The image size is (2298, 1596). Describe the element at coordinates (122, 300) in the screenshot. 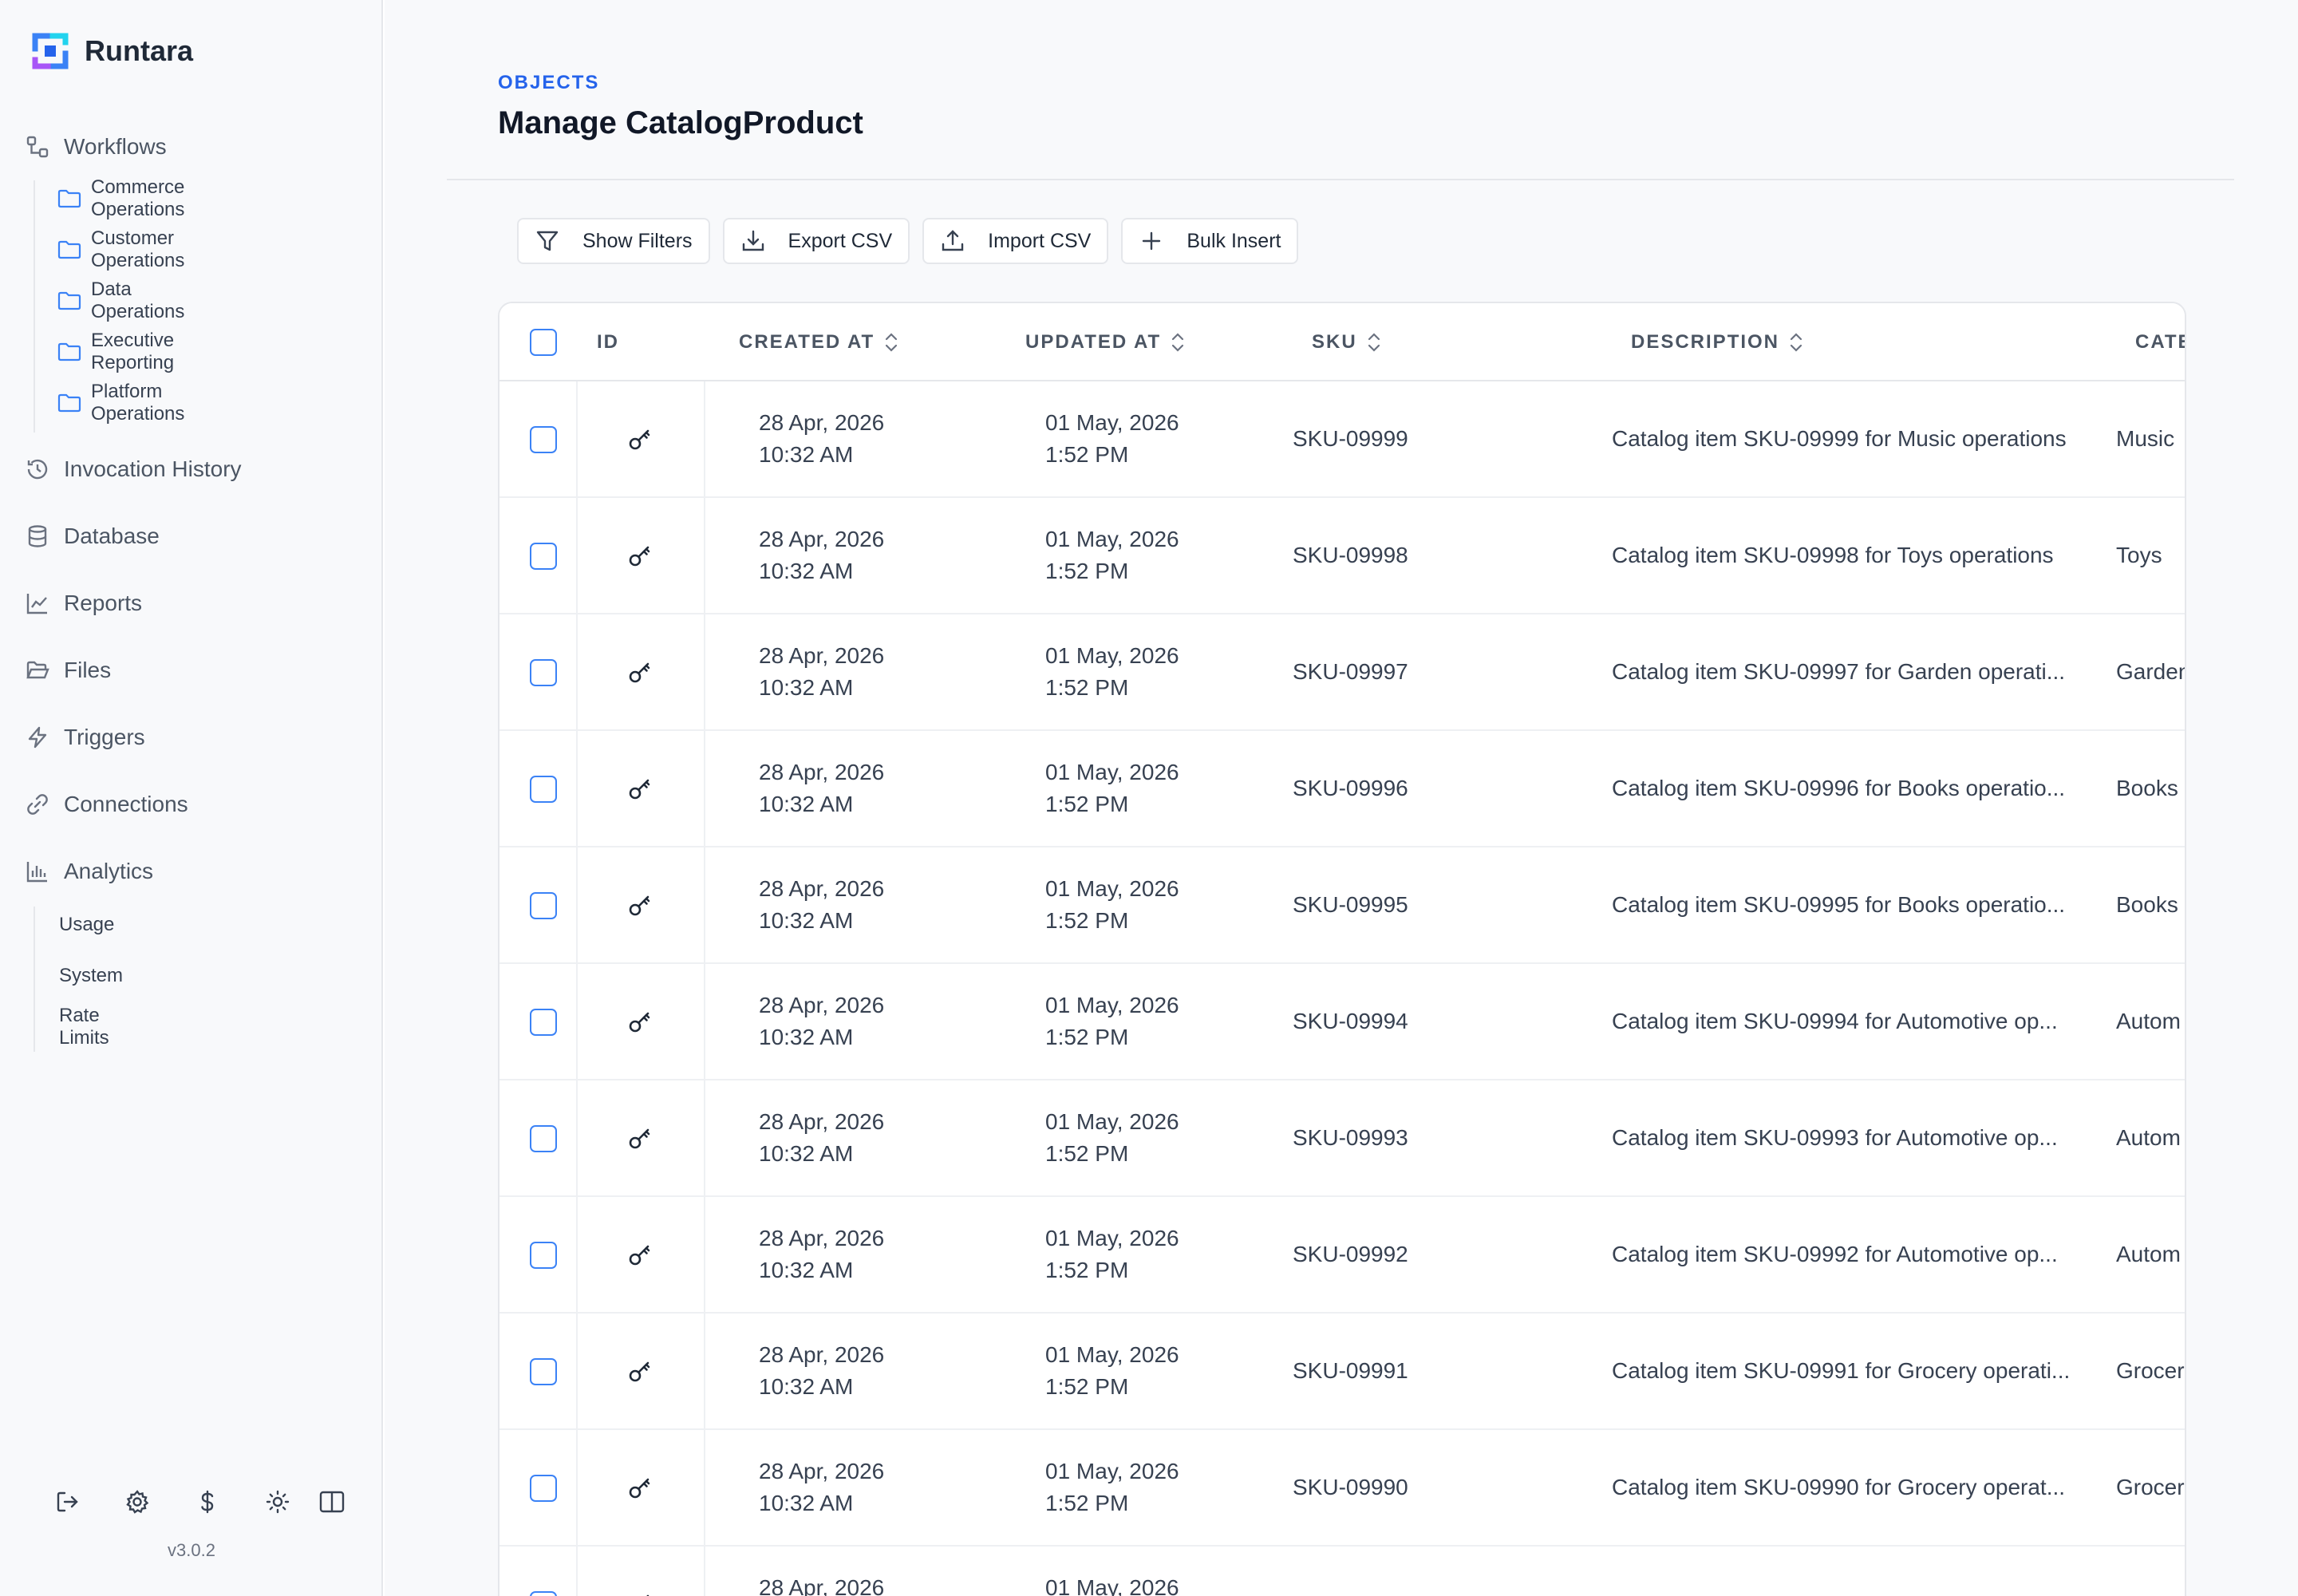

I see `folder-item: Data Operations` at that location.